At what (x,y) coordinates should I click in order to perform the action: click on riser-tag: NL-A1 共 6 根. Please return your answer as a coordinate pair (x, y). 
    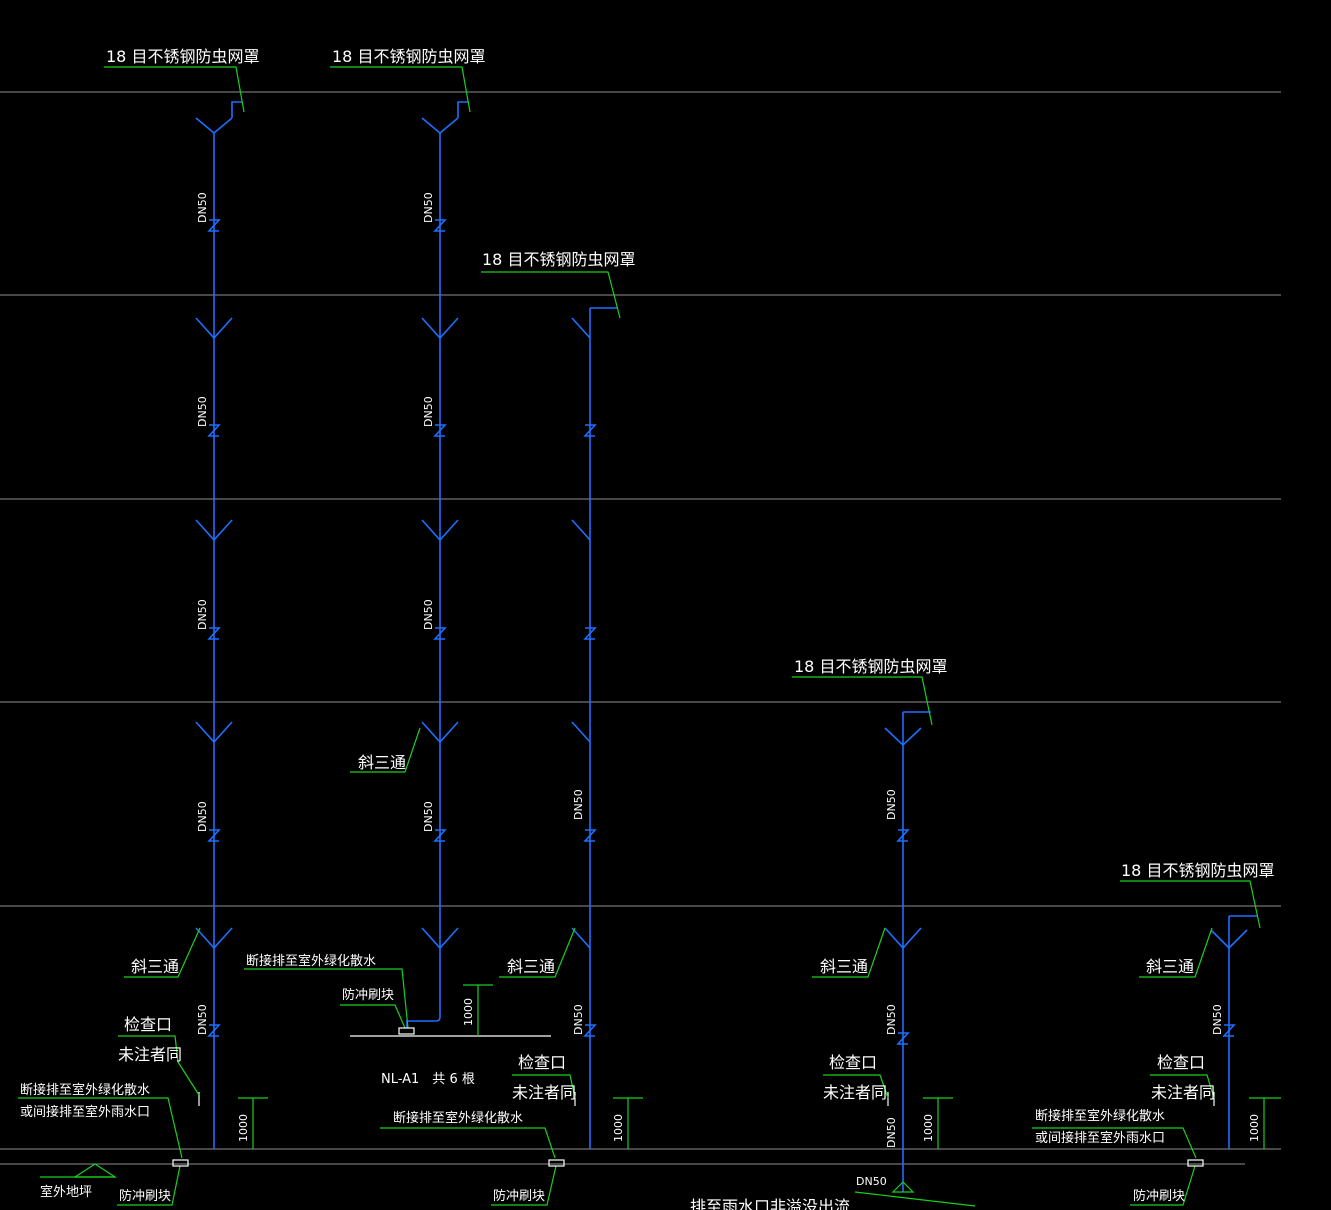
    Looking at the image, I should click on (428, 1079).